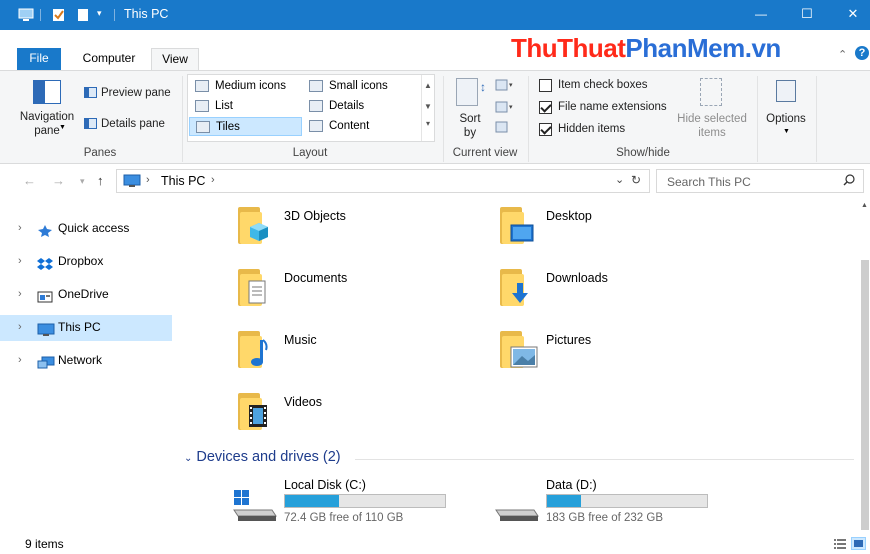 The image size is (870, 554). Describe the element at coordinates (361, 86) in the screenshot. I see `layout-small-icons: Small icons` at that location.